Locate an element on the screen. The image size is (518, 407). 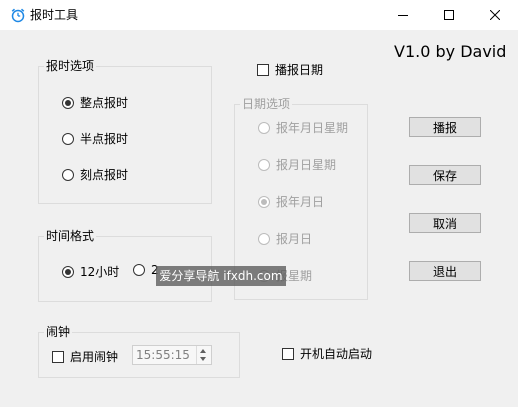
radio-date-ymdw: 报年月日星期 is located at coordinates (303, 127).